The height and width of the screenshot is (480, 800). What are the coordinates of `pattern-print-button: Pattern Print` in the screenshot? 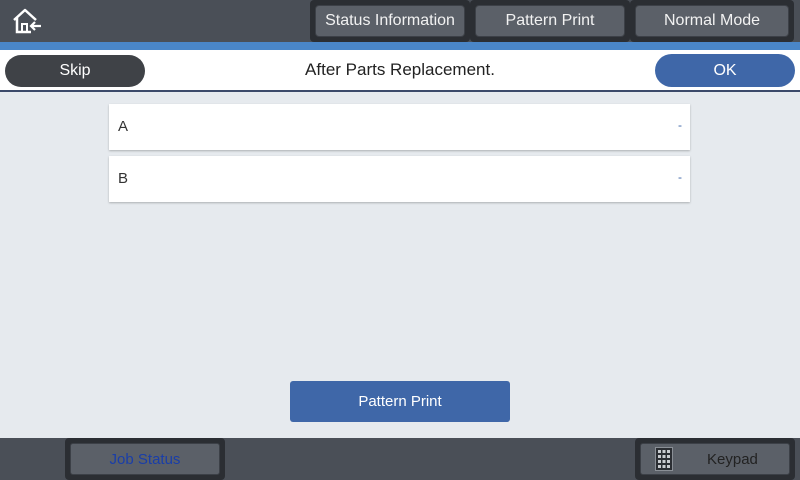 It's located at (400, 401).